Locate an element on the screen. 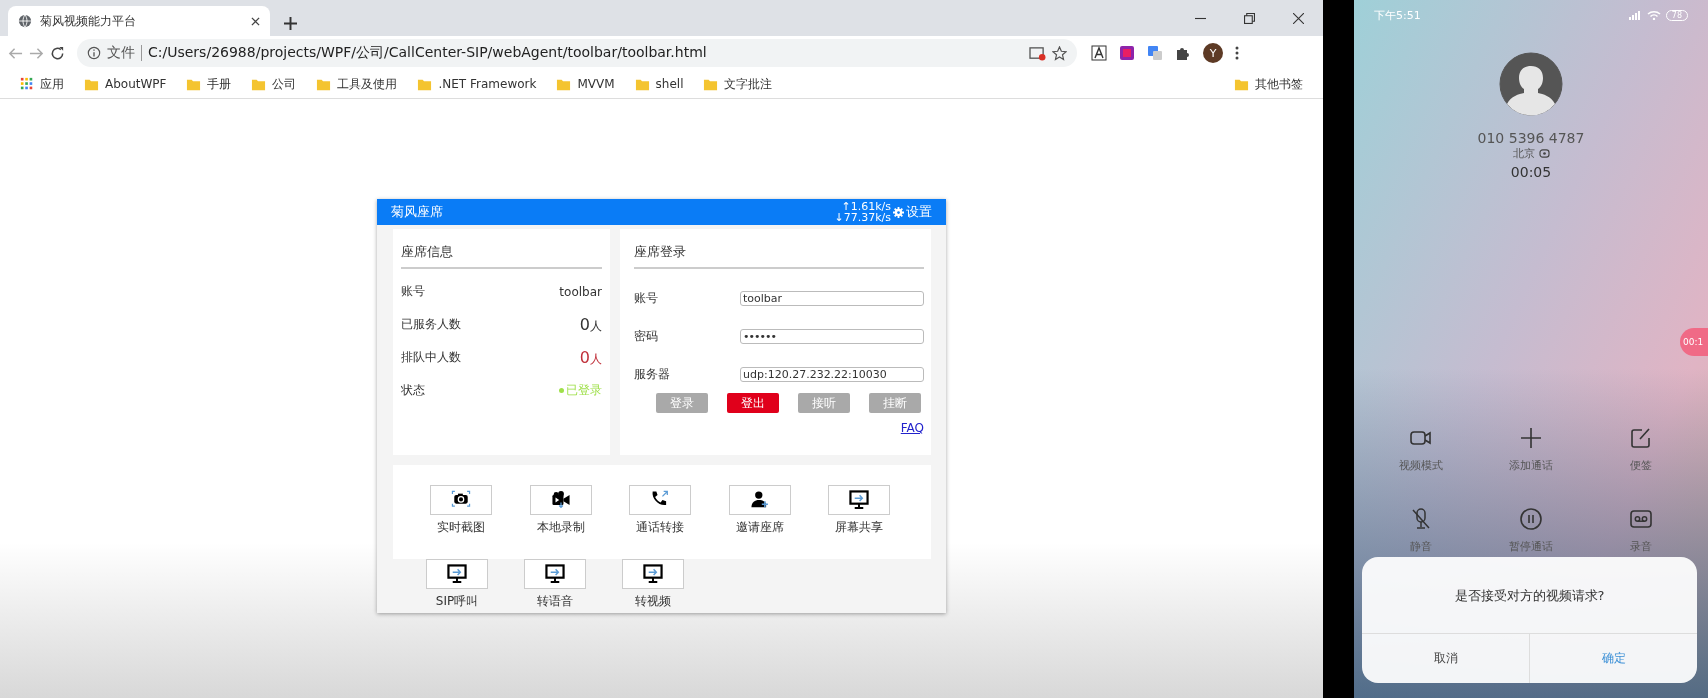 This screenshot has width=1708, height=698. cassette-icon is located at coordinates (1641, 519).